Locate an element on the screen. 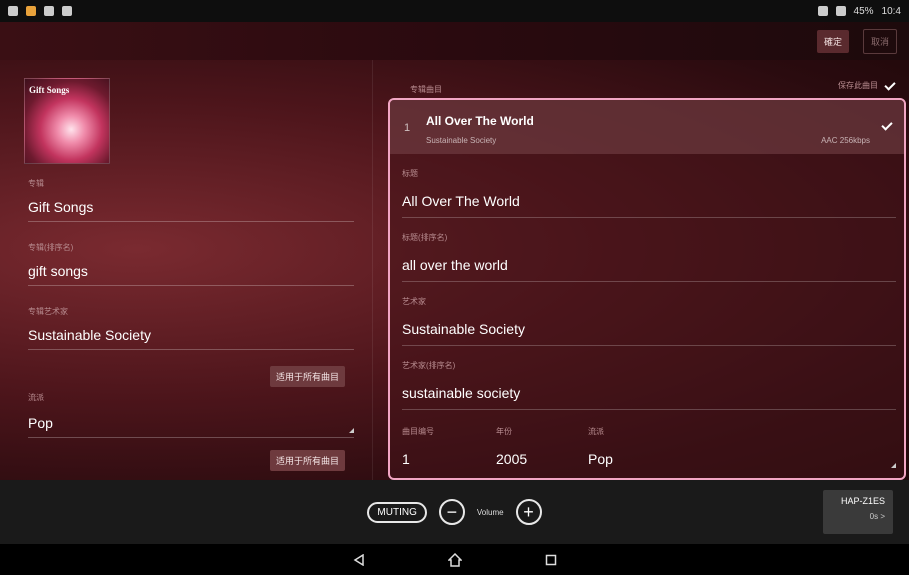 Image resolution: width=909 pixels, height=575 pixels. album-art-title: Gift Songs is located at coordinates (49, 90).